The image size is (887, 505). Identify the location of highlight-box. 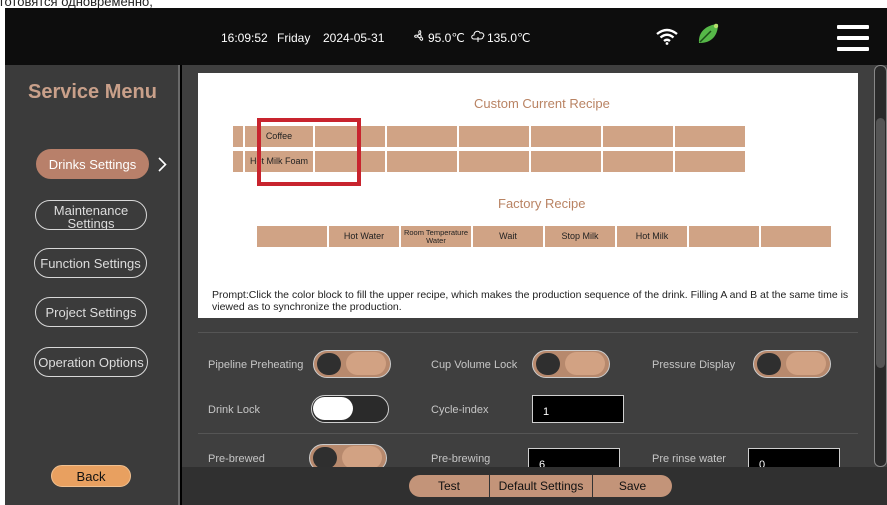
(309, 152).